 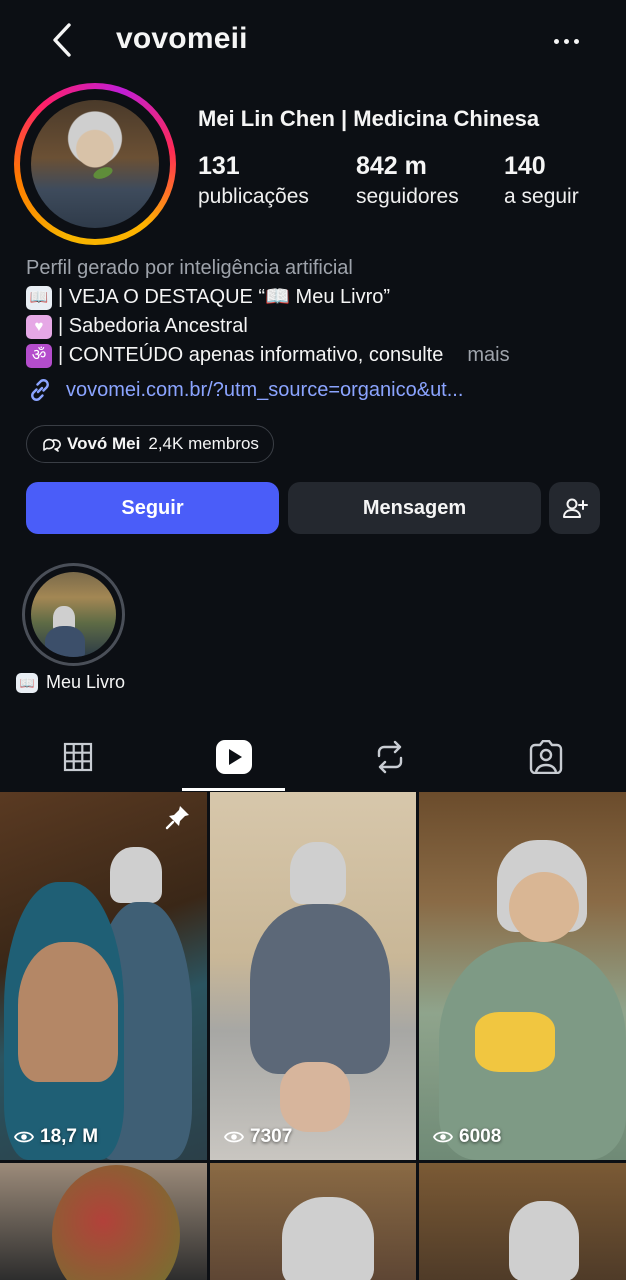 I want to click on bio-line-2: ♥ | Sabedoria Ancestral, so click(x=316, y=326).